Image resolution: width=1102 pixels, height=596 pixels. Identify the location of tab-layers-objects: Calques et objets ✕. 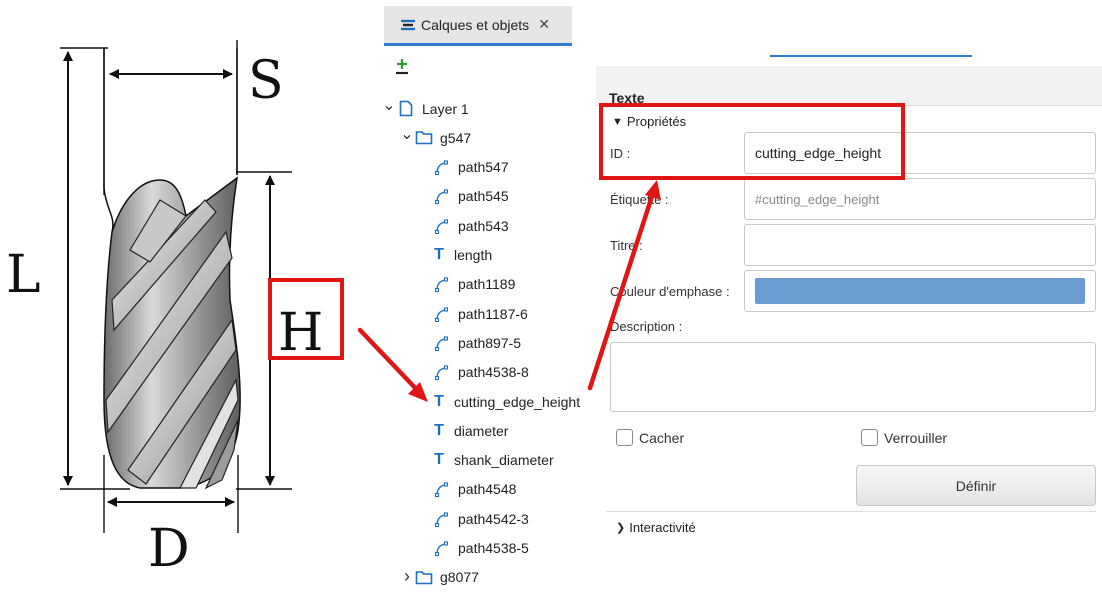
(478, 26).